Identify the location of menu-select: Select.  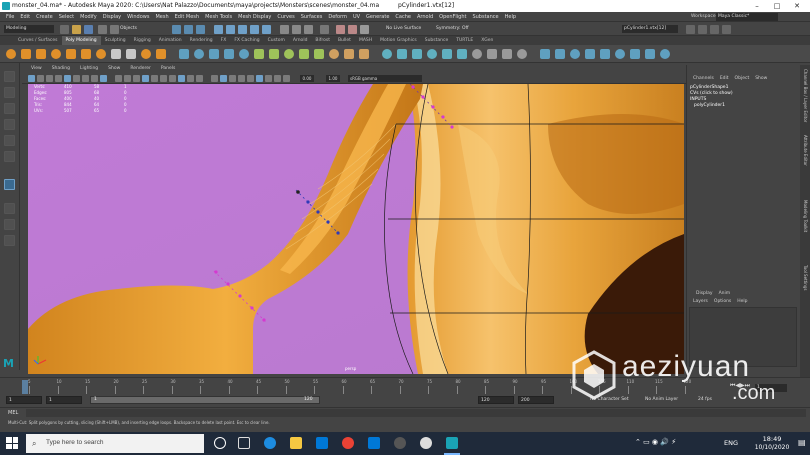
(66, 17).